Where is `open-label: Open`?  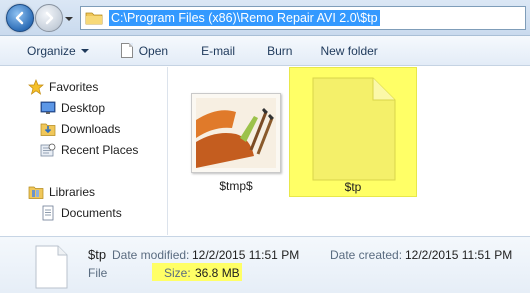 open-label: Open is located at coordinates (153, 50).